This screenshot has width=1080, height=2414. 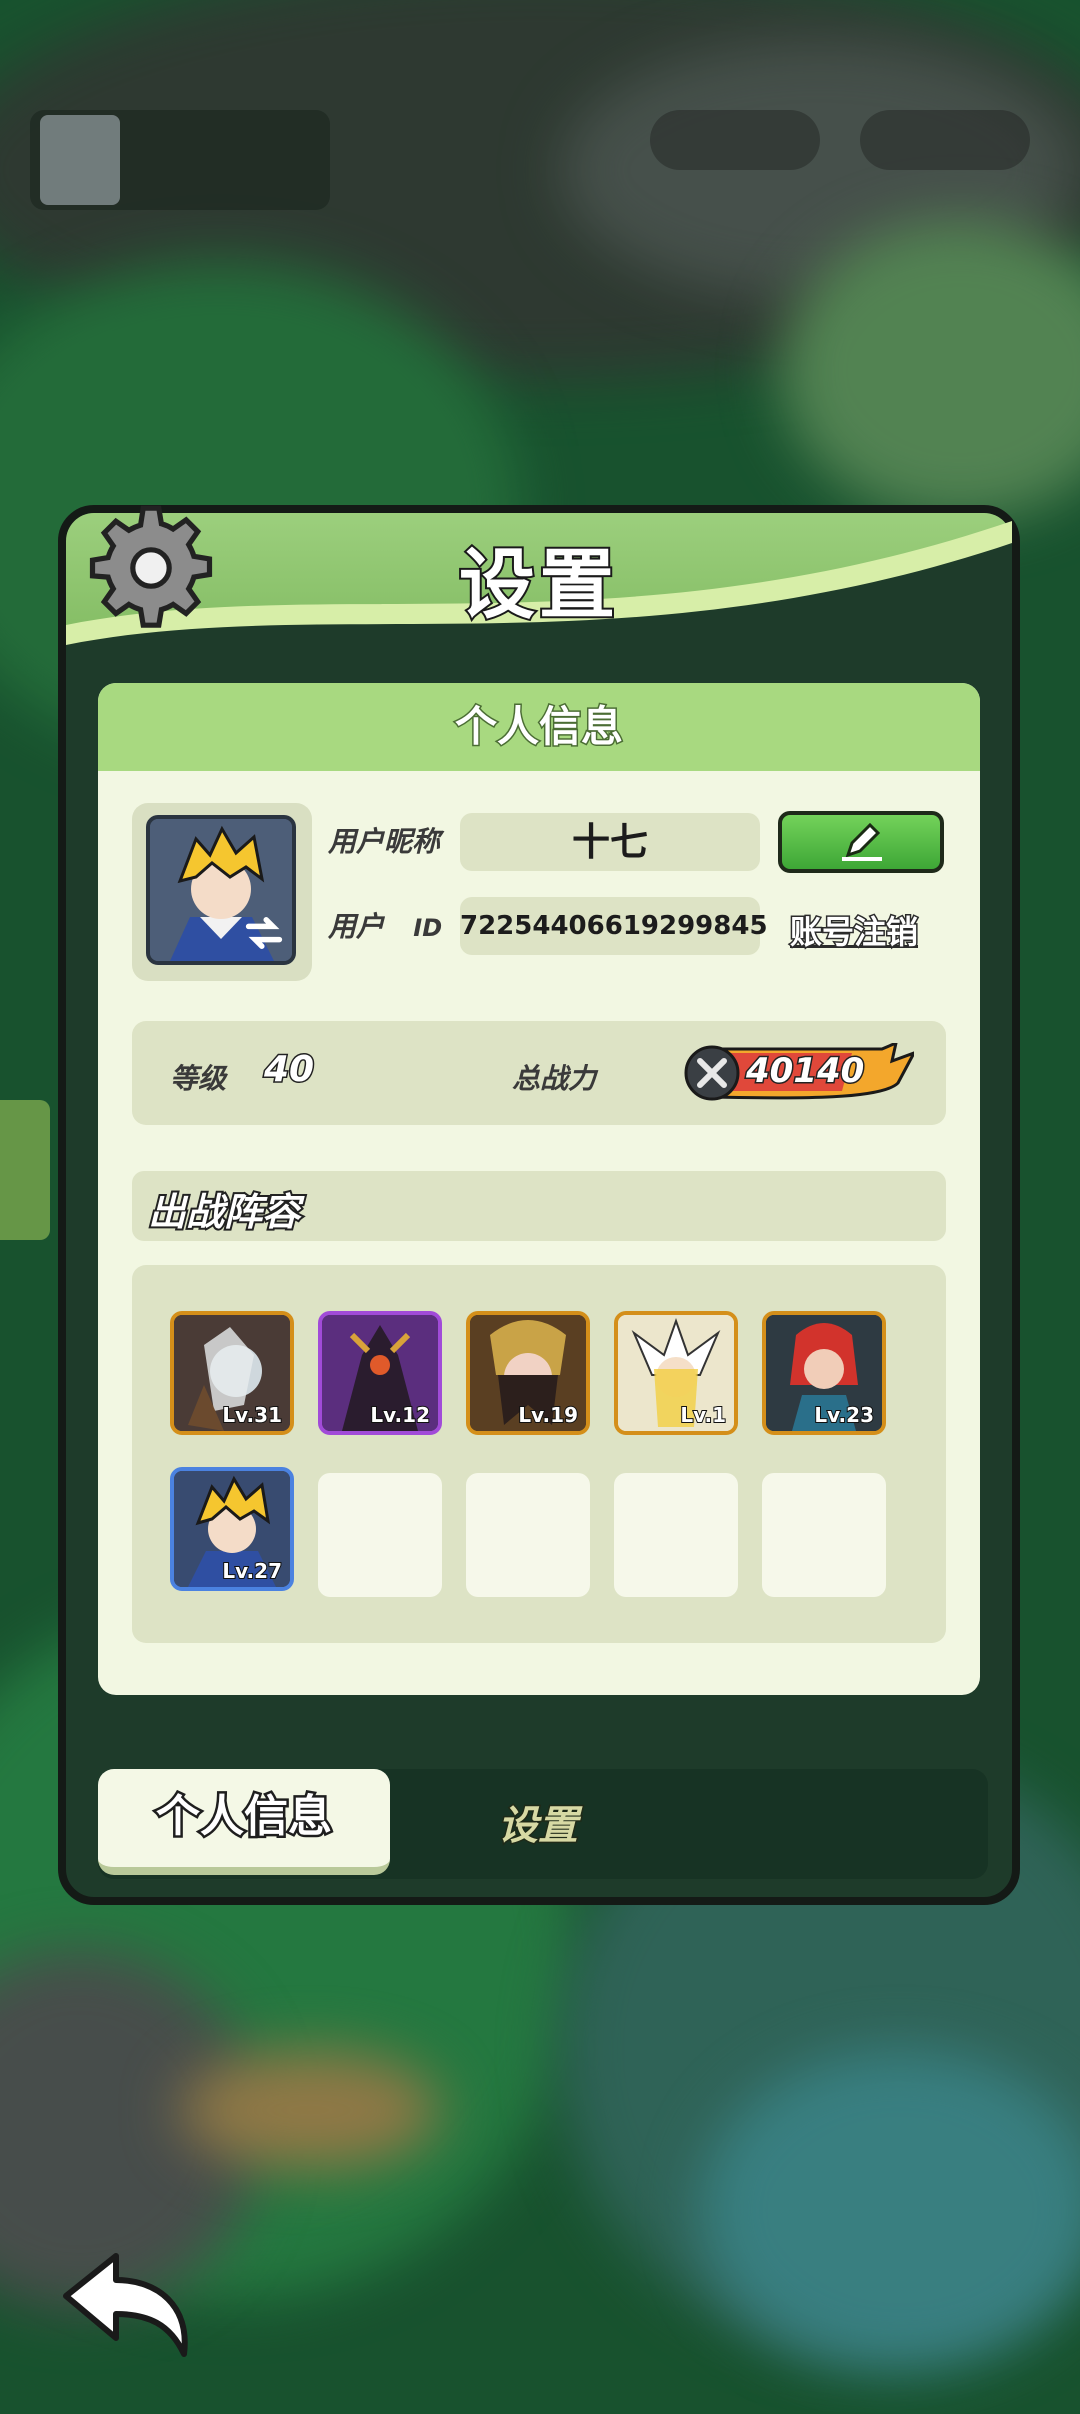 What do you see at coordinates (400, 1415) in the screenshot?
I see `hero-level: Lv.12` at bounding box center [400, 1415].